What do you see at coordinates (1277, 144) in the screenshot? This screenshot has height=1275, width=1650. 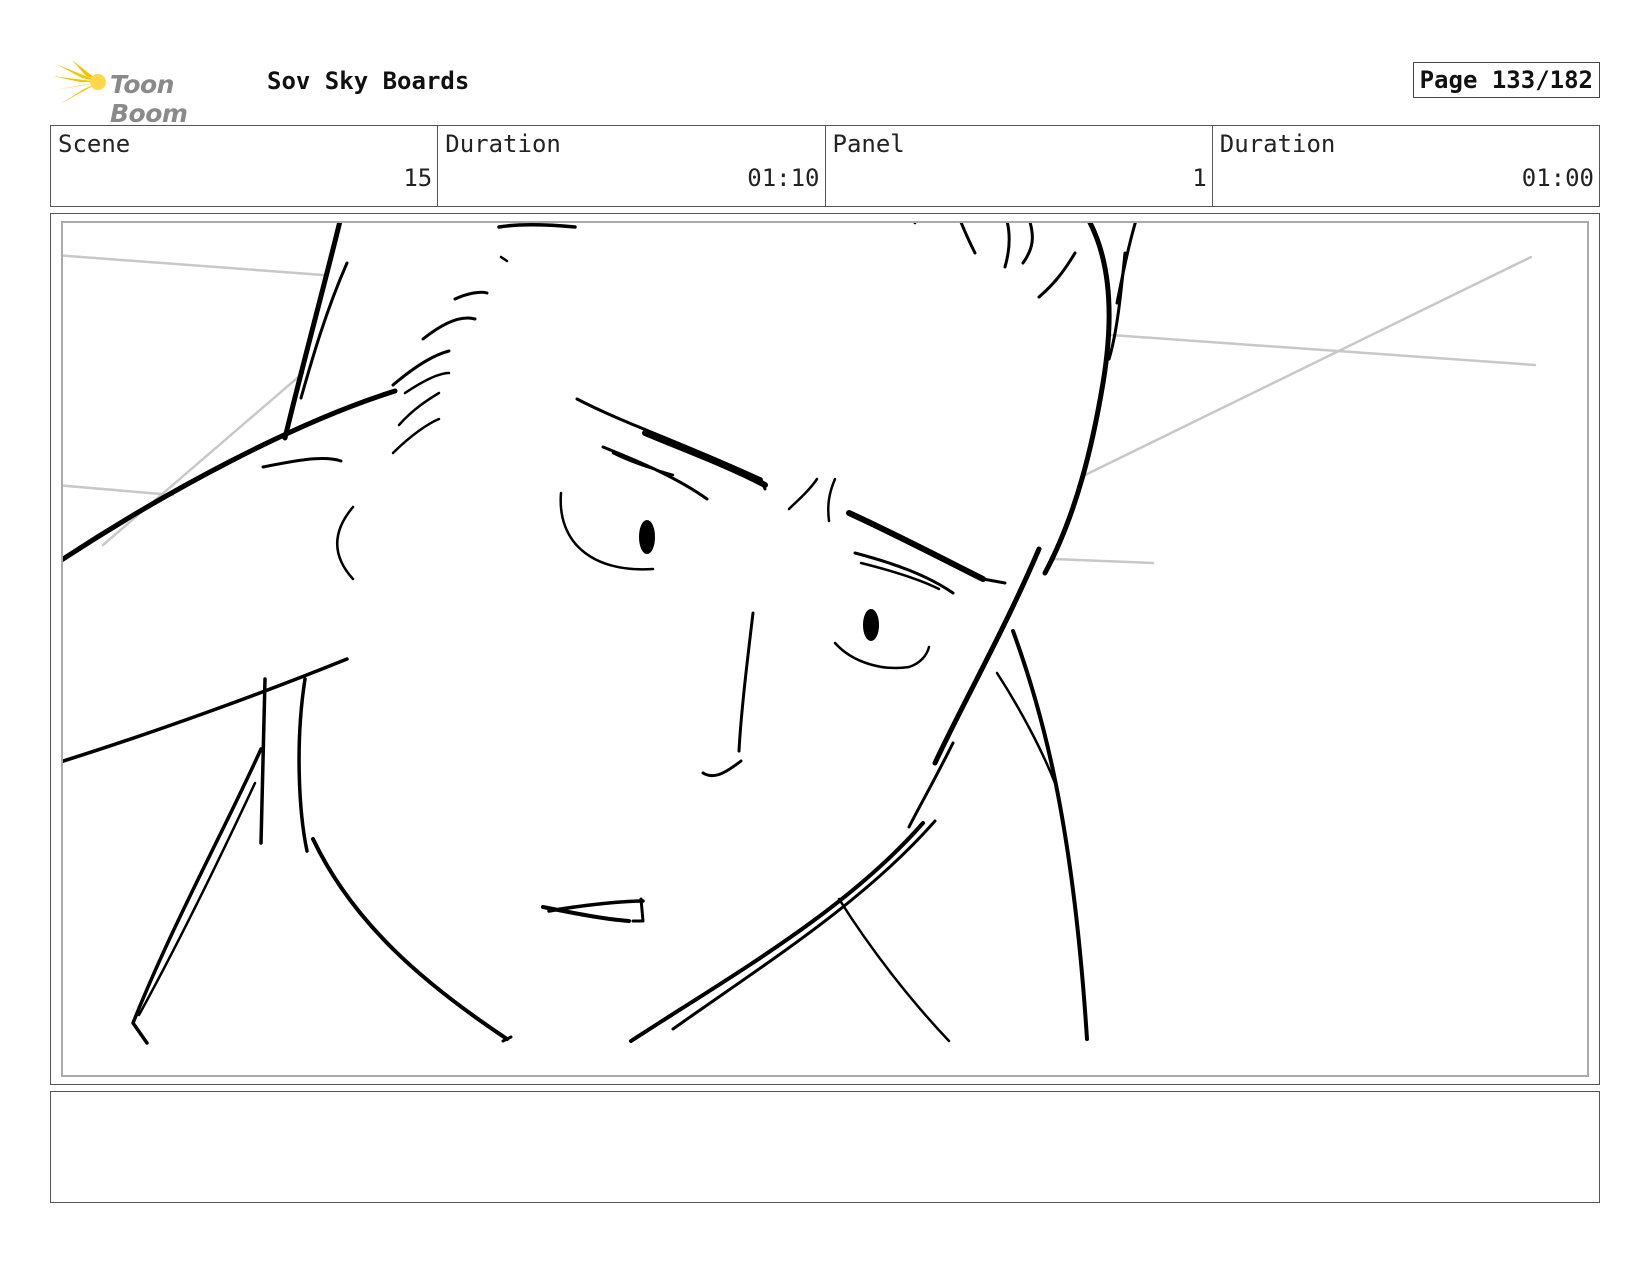 I see `panel-duration-label: Duration` at bounding box center [1277, 144].